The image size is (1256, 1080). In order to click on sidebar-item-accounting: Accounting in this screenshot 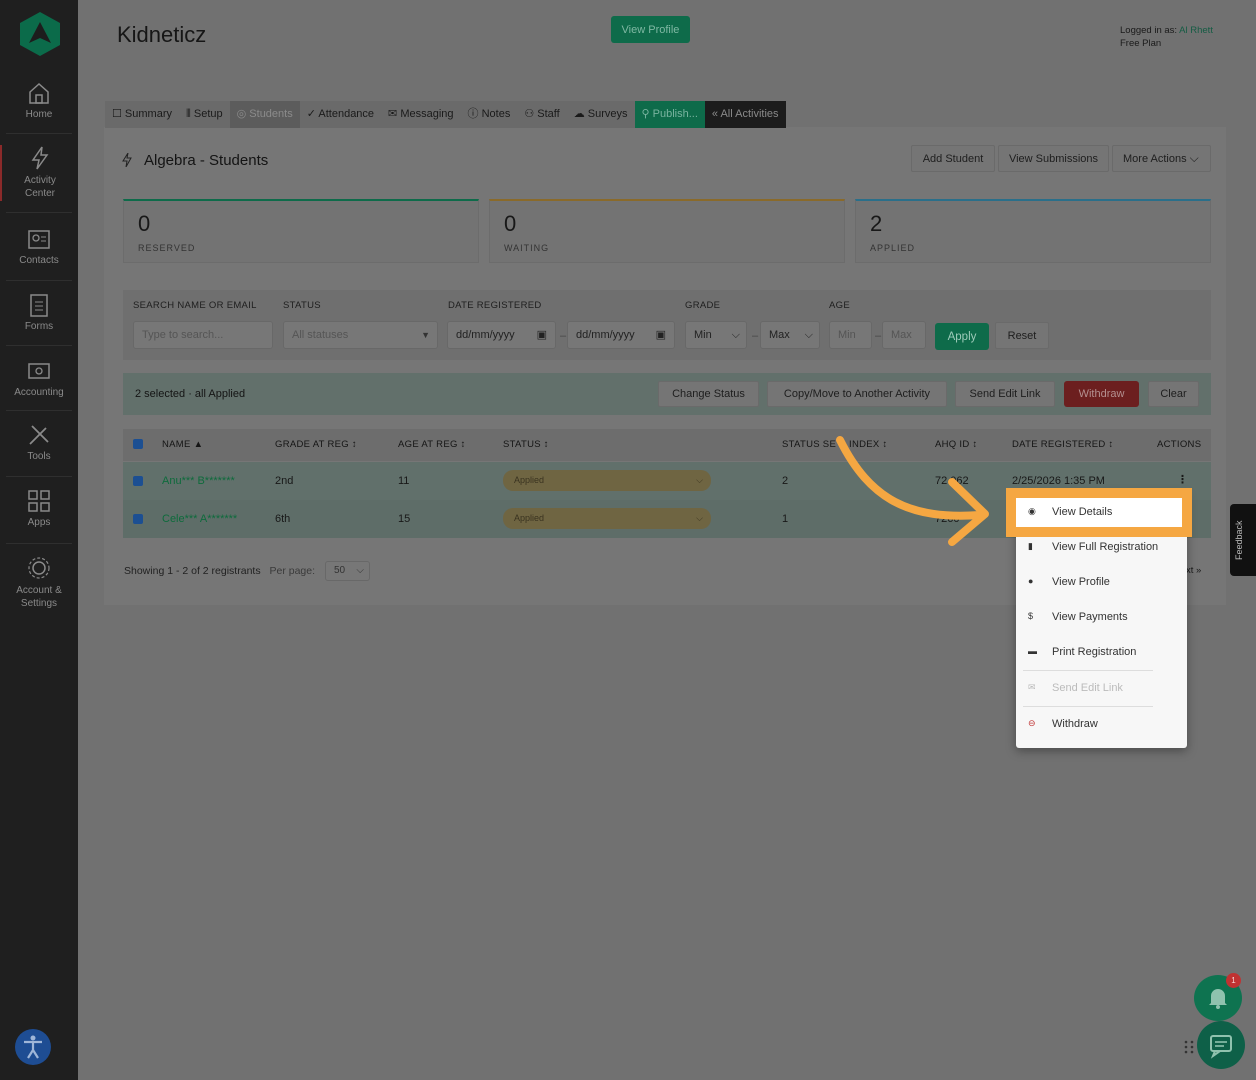, I will do `click(39, 378)`.